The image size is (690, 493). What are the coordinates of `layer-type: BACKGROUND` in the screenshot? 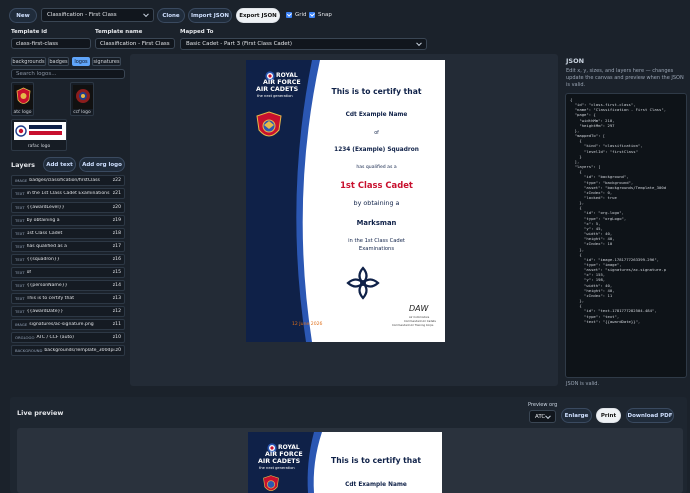 It's located at (29, 350).